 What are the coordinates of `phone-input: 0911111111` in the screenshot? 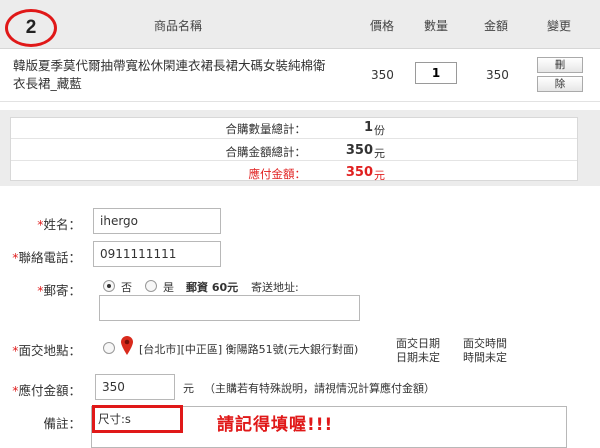 It's located at (157, 254).